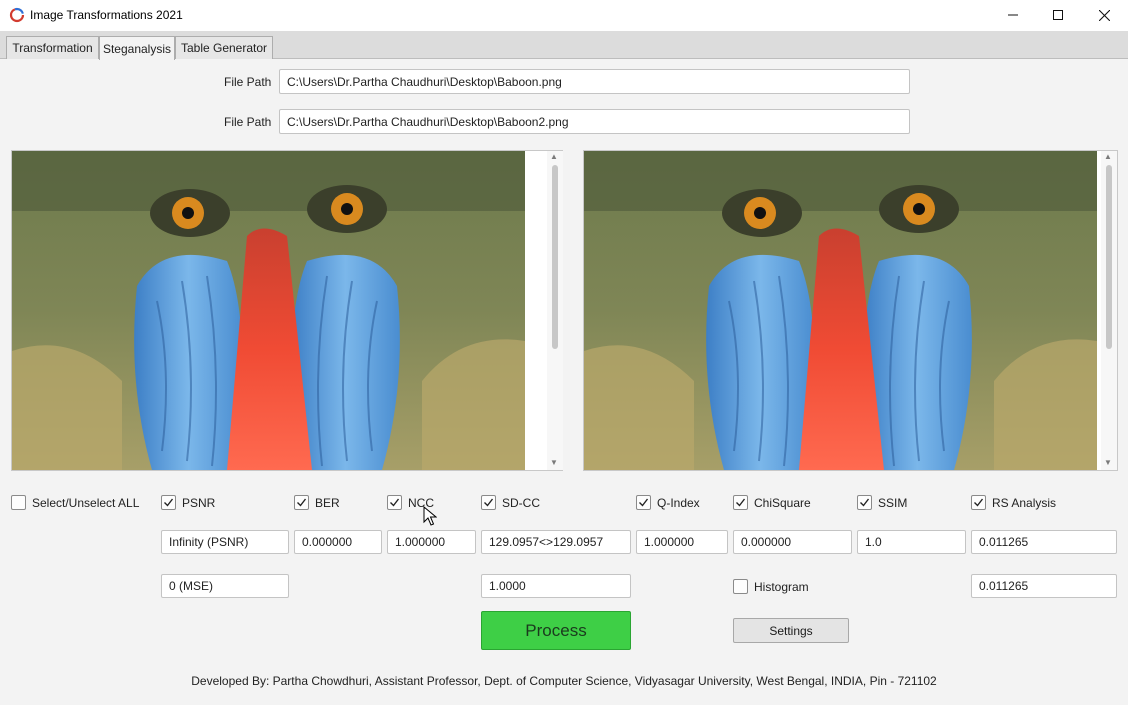  I want to click on histogram-checkbox, so click(740, 586).